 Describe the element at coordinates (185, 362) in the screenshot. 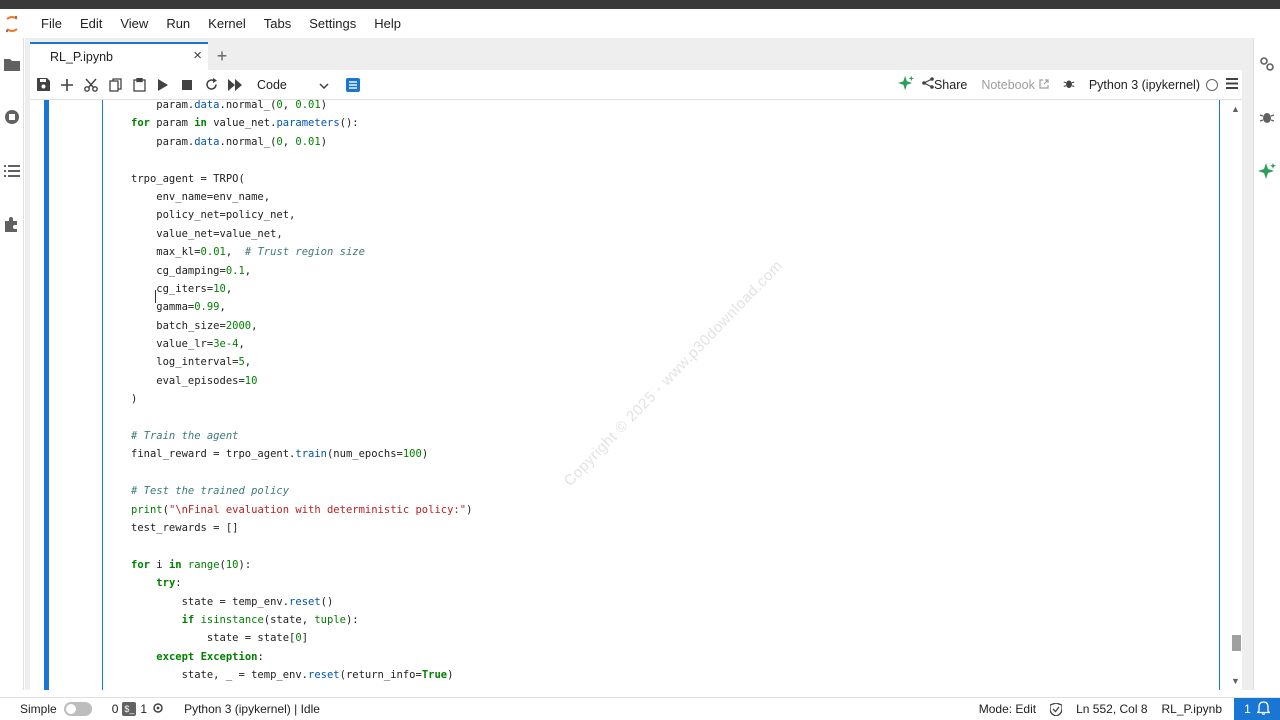

I see `code-token: log_interval=` at that location.